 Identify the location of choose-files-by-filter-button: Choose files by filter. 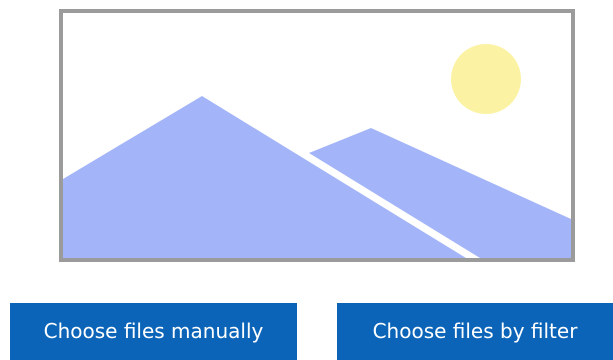
(475, 331).